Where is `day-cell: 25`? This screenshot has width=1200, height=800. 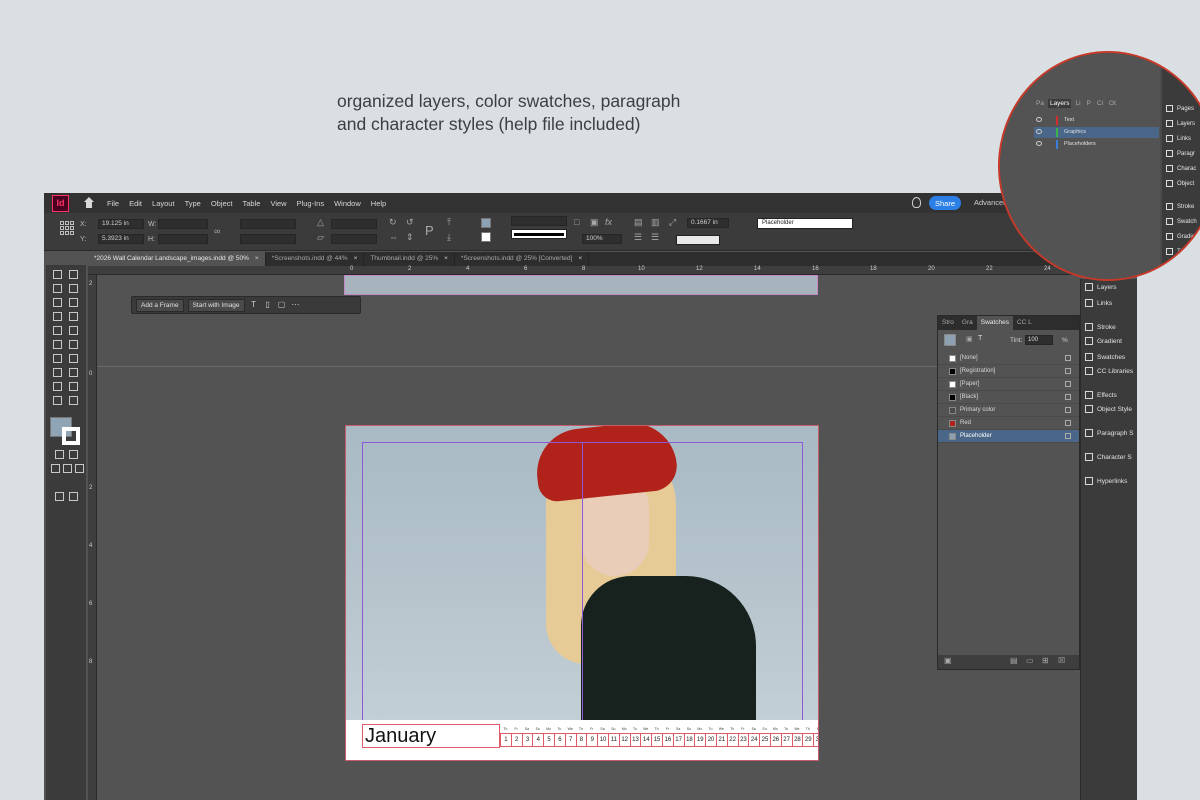
day-cell: 25 is located at coordinates (765, 740).